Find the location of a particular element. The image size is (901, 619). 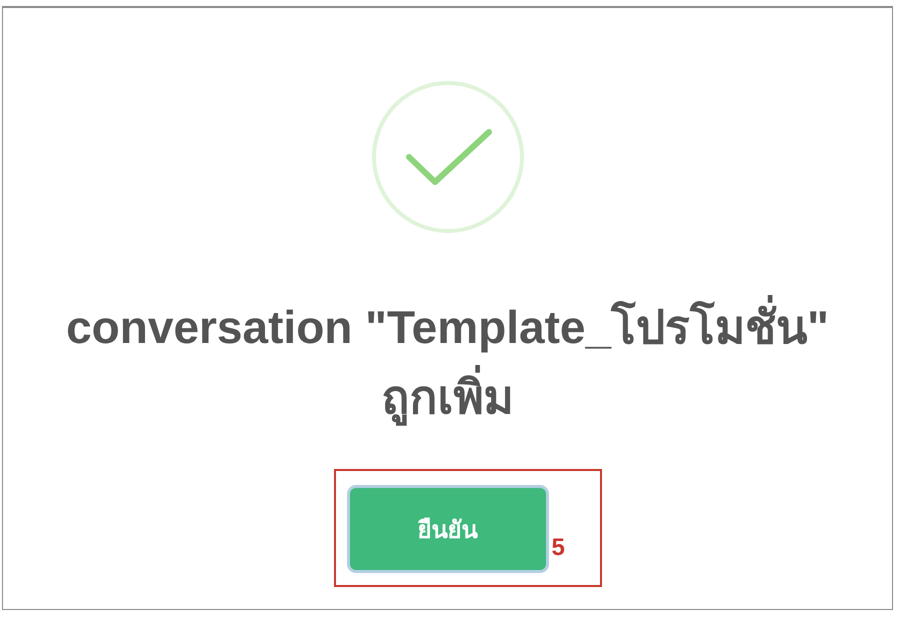

step-number: 5 is located at coordinates (558, 548).